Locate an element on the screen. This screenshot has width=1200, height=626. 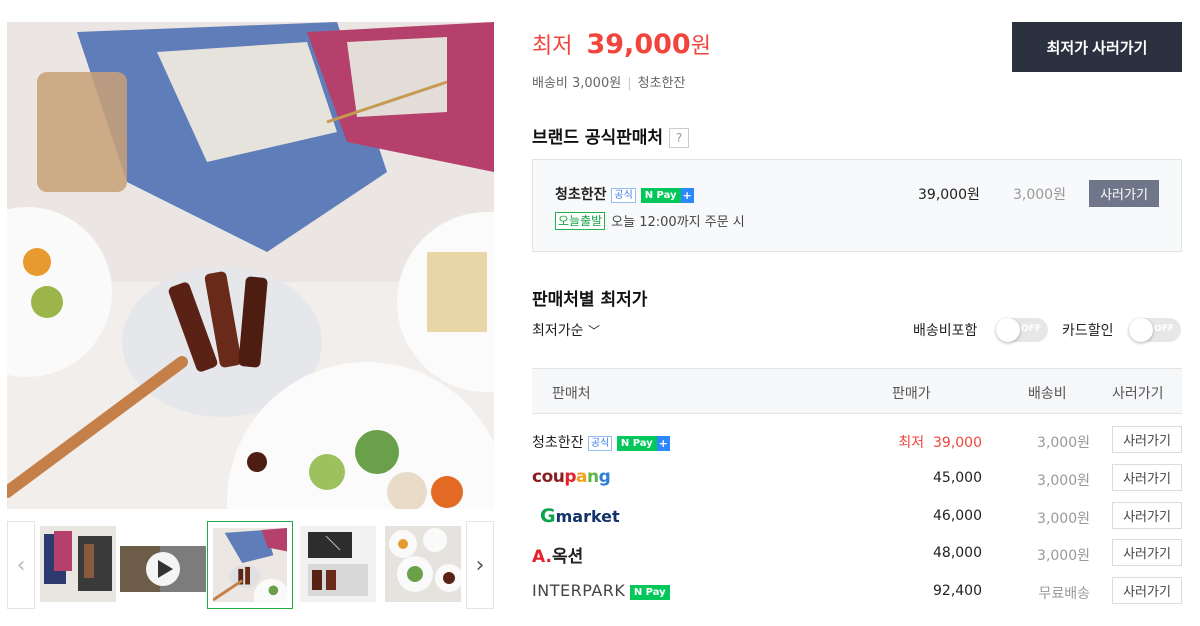
header-shipping: 배송비 is located at coordinates (1047, 394).